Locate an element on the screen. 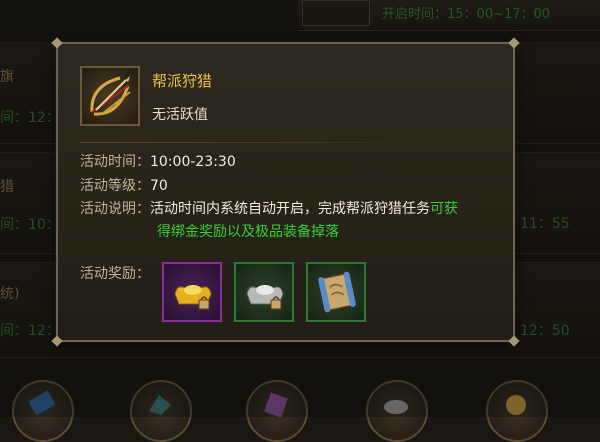 The height and width of the screenshot is (442, 600). activity-level-value: 70 is located at coordinates (159, 186).